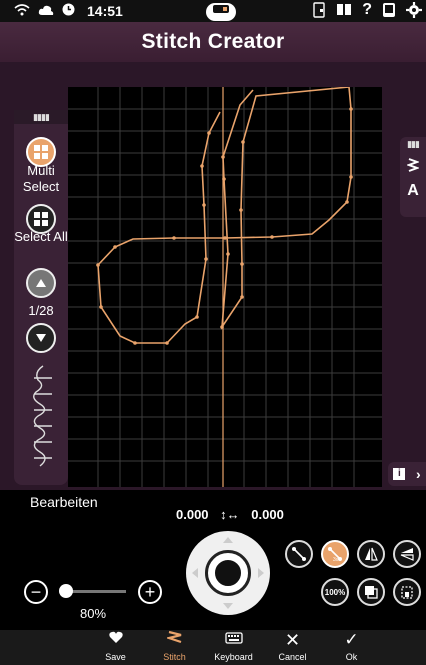 This screenshot has height=665, width=426. Describe the element at coordinates (413, 144) in the screenshot. I see `right-panel-grip: ▮▮▮` at that location.